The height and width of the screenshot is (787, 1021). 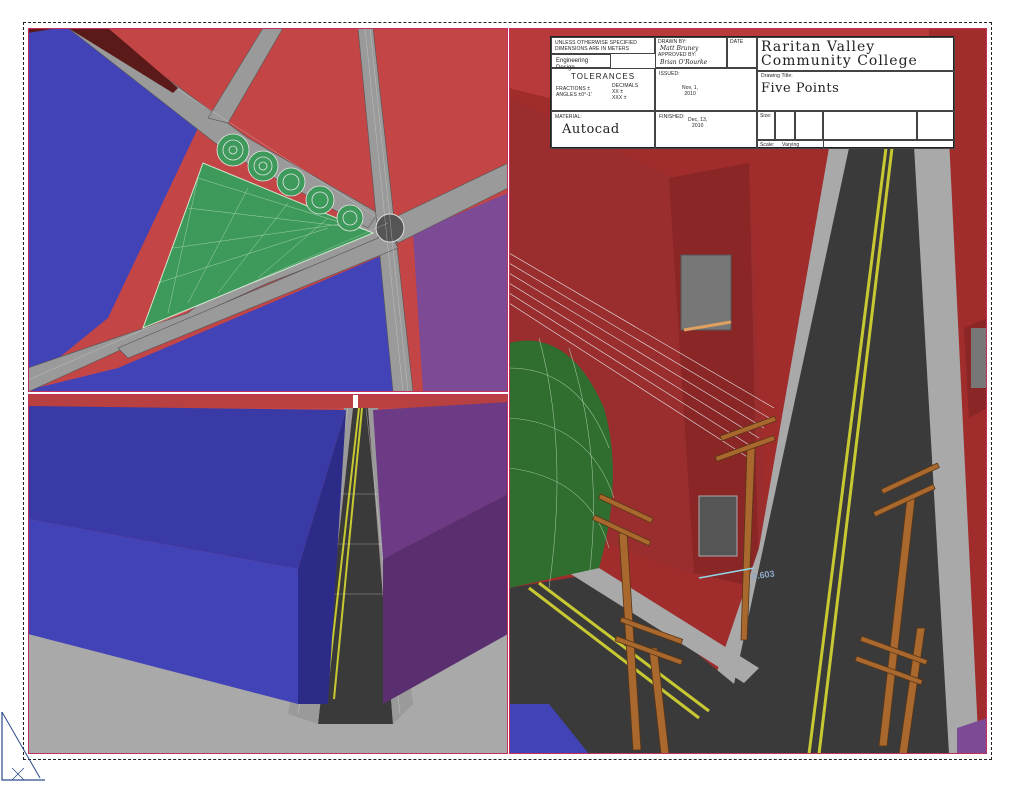 What do you see at coordinates (684, 62) in the screenshot?
I see `approved-by-value: Brian O'Rourke` at bounding box center [684, 62].